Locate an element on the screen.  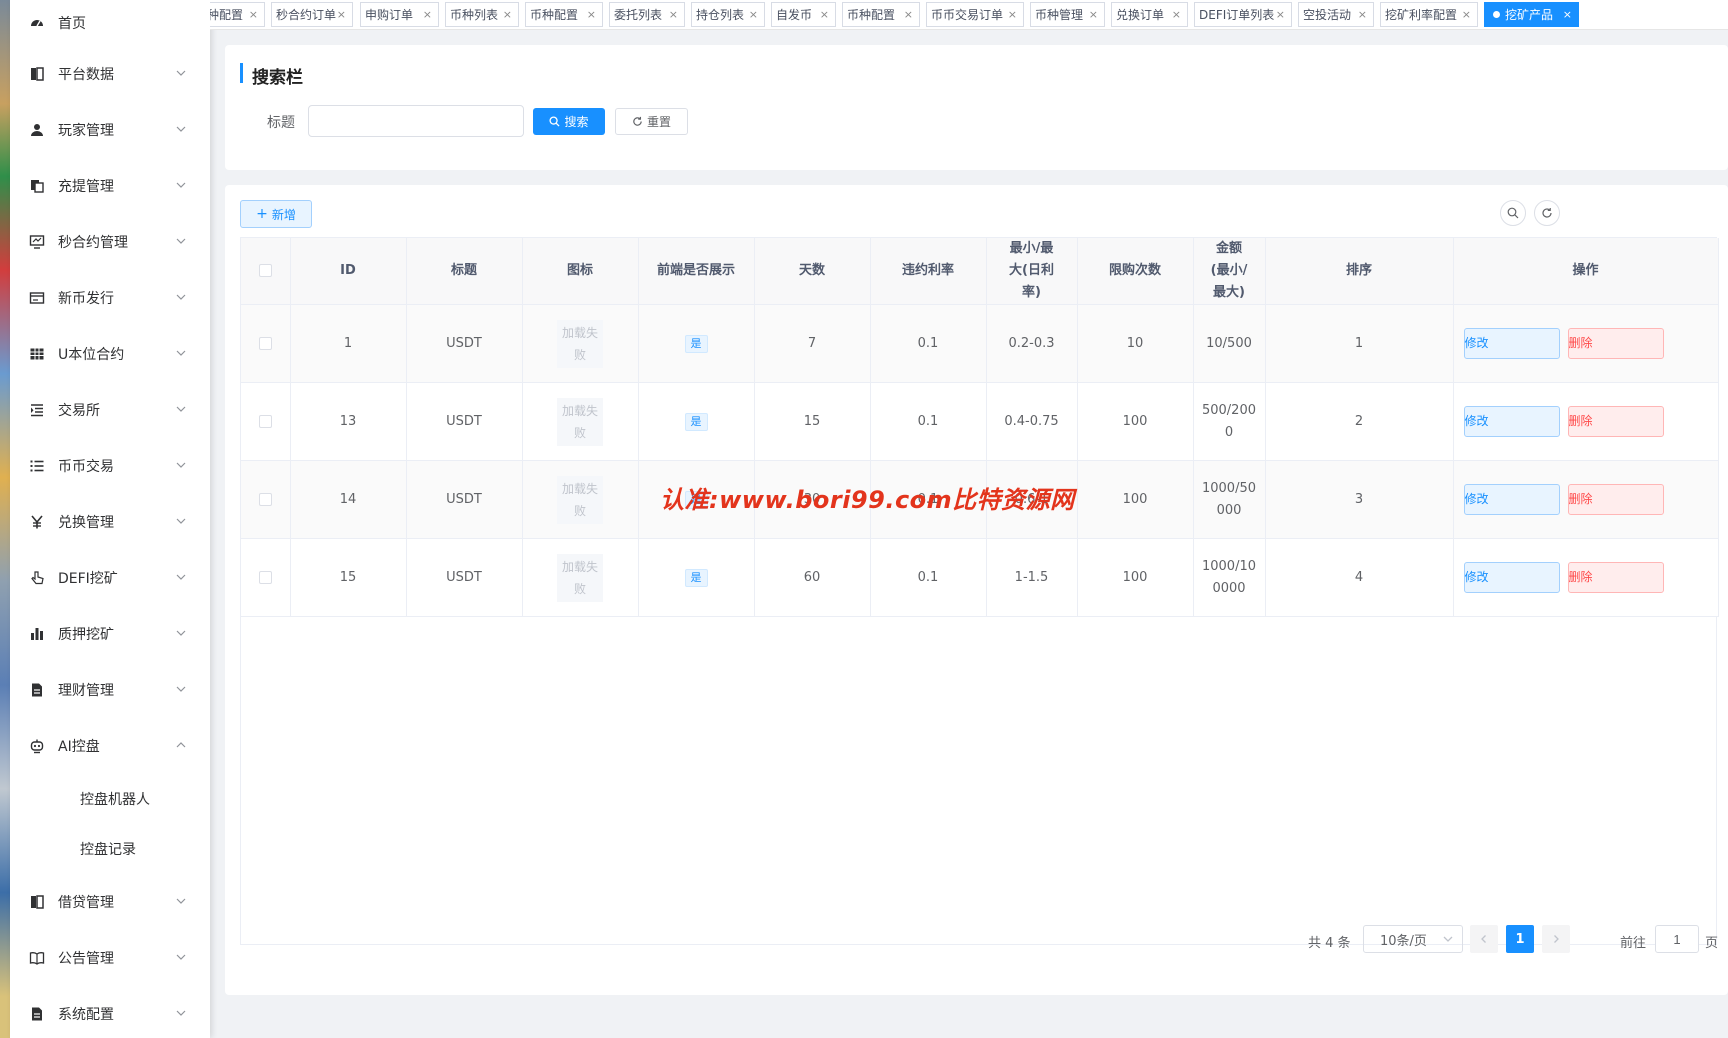
sidebar-item: DEFI挖矿 is located at coordinates (110, 578).